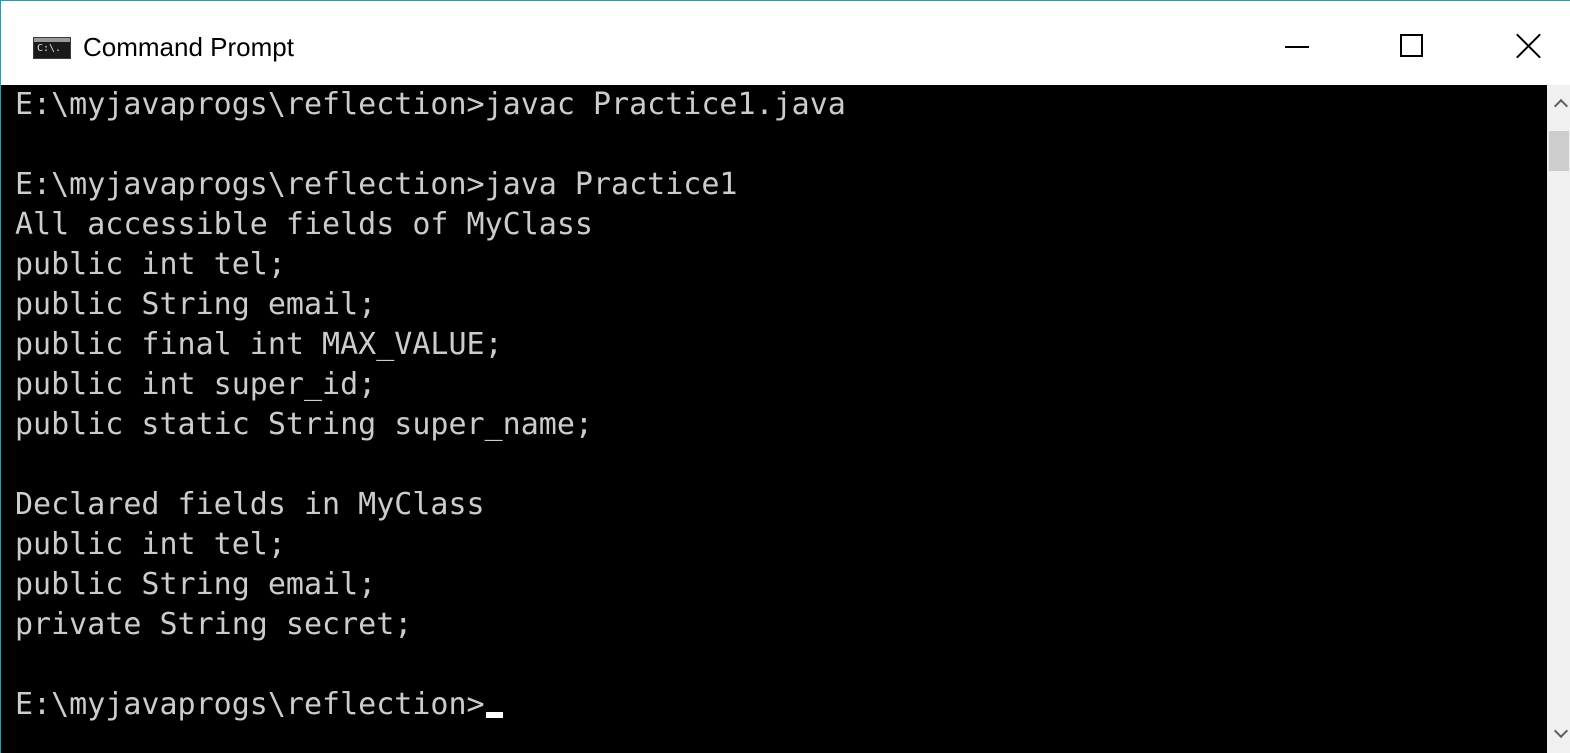 The height and width of the screenshot is (753, 1570). Describe the element at coordinates (1559, 151) in the screenshot. I see `scrollbar-thumb` at that location.